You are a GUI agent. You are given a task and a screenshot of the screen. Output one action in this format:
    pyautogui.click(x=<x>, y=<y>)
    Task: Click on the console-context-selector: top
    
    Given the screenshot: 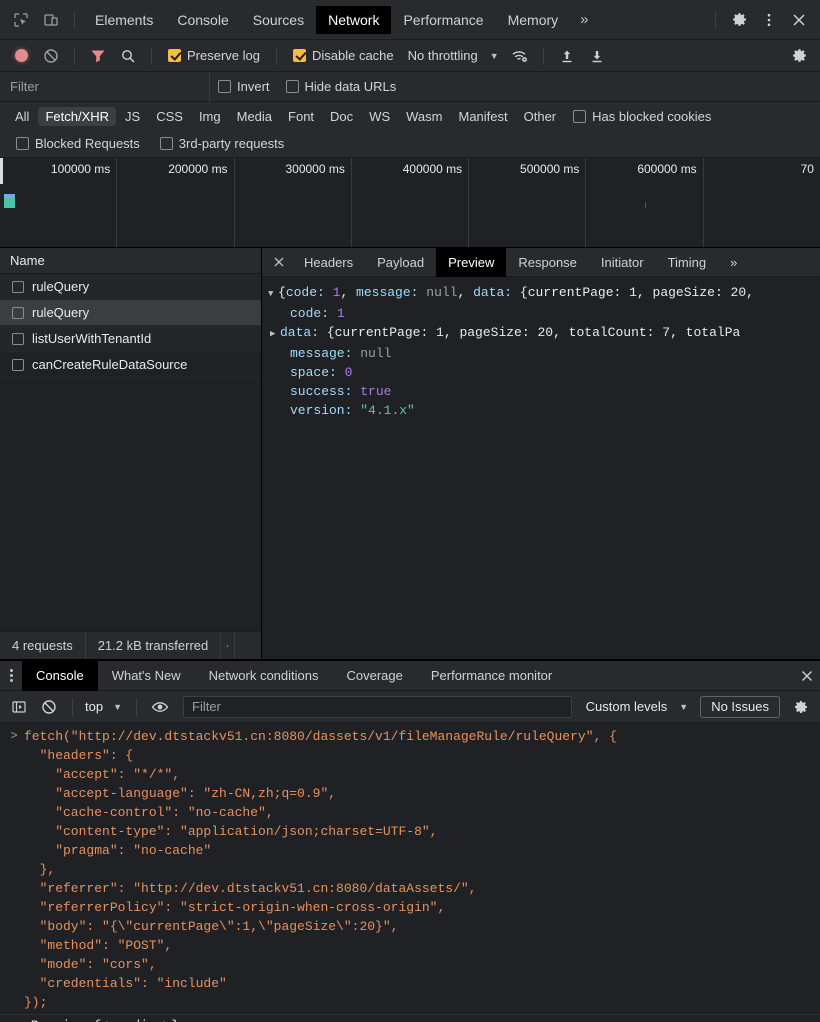 What is the action you would take?
    pyautogui.click(x=94, y=706)
    